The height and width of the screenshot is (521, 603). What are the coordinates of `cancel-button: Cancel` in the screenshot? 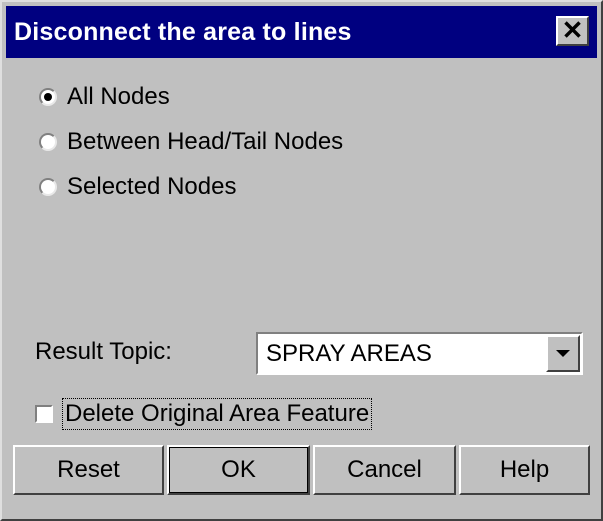 It's located at (384, 470).